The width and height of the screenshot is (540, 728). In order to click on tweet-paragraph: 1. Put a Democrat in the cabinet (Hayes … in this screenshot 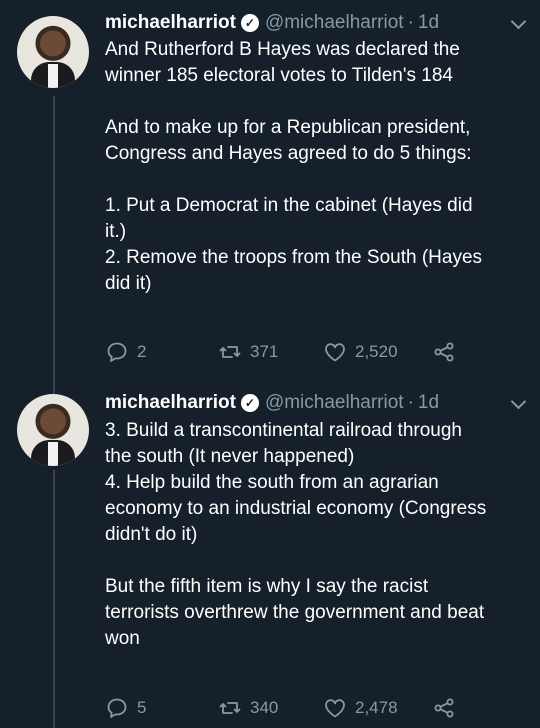, I will do `click(320, 245)`.